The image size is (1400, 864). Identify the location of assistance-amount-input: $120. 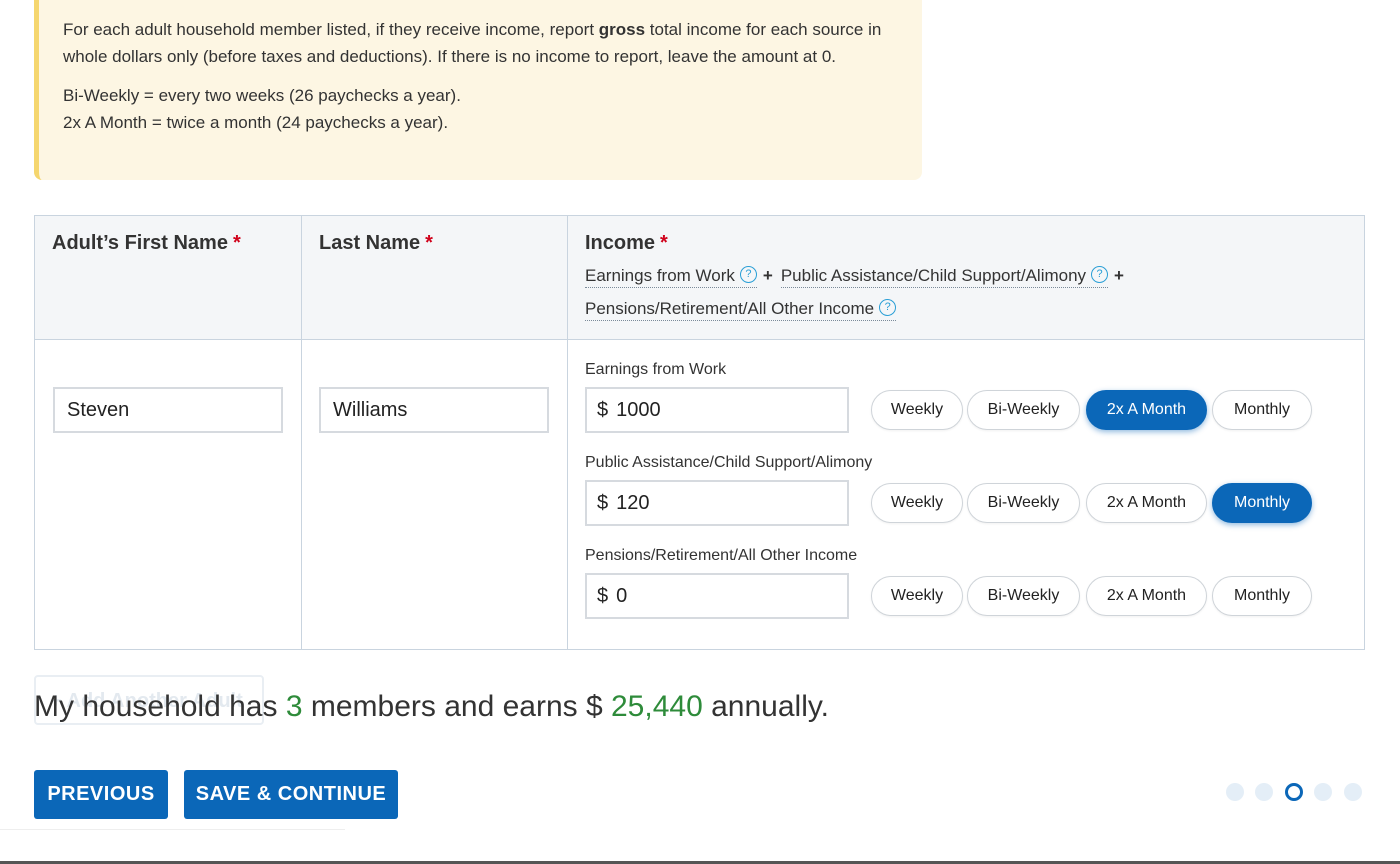
(717, 503).